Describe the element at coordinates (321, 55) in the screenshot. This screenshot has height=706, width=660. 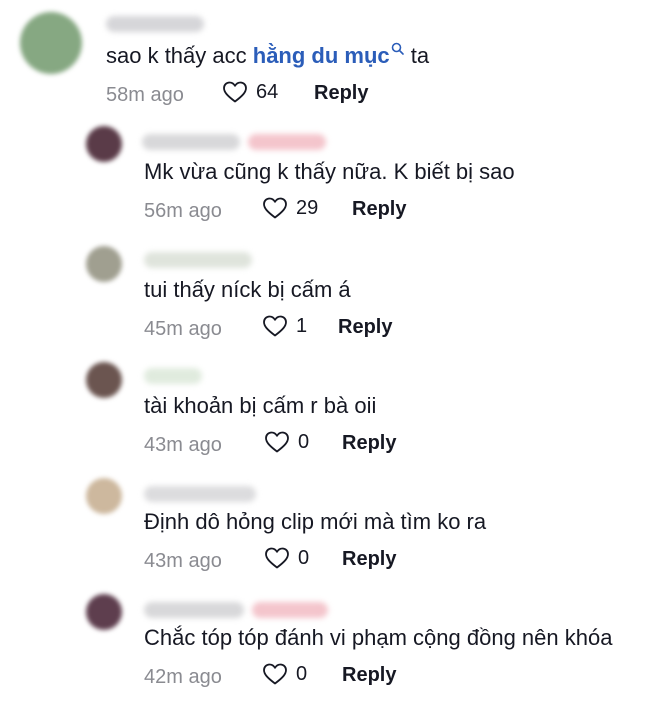
I see `mention-label: hằng du mục` at that location.